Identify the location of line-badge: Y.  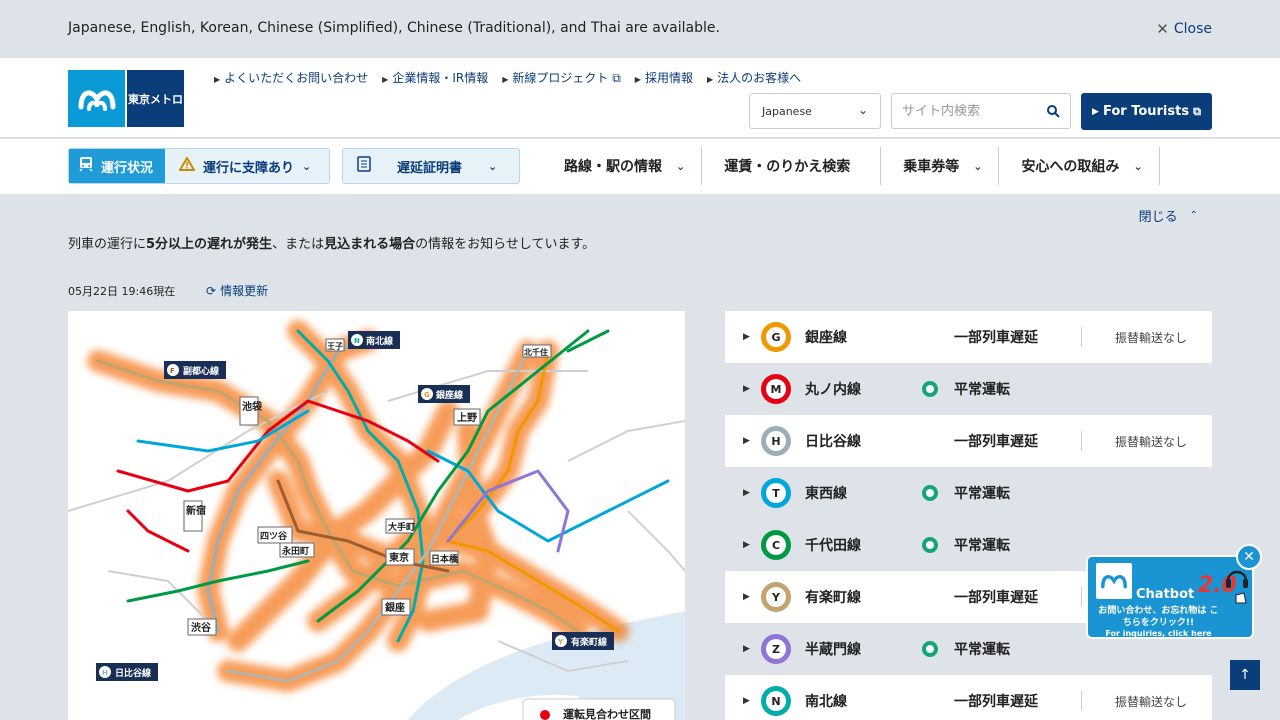
(776, 597).